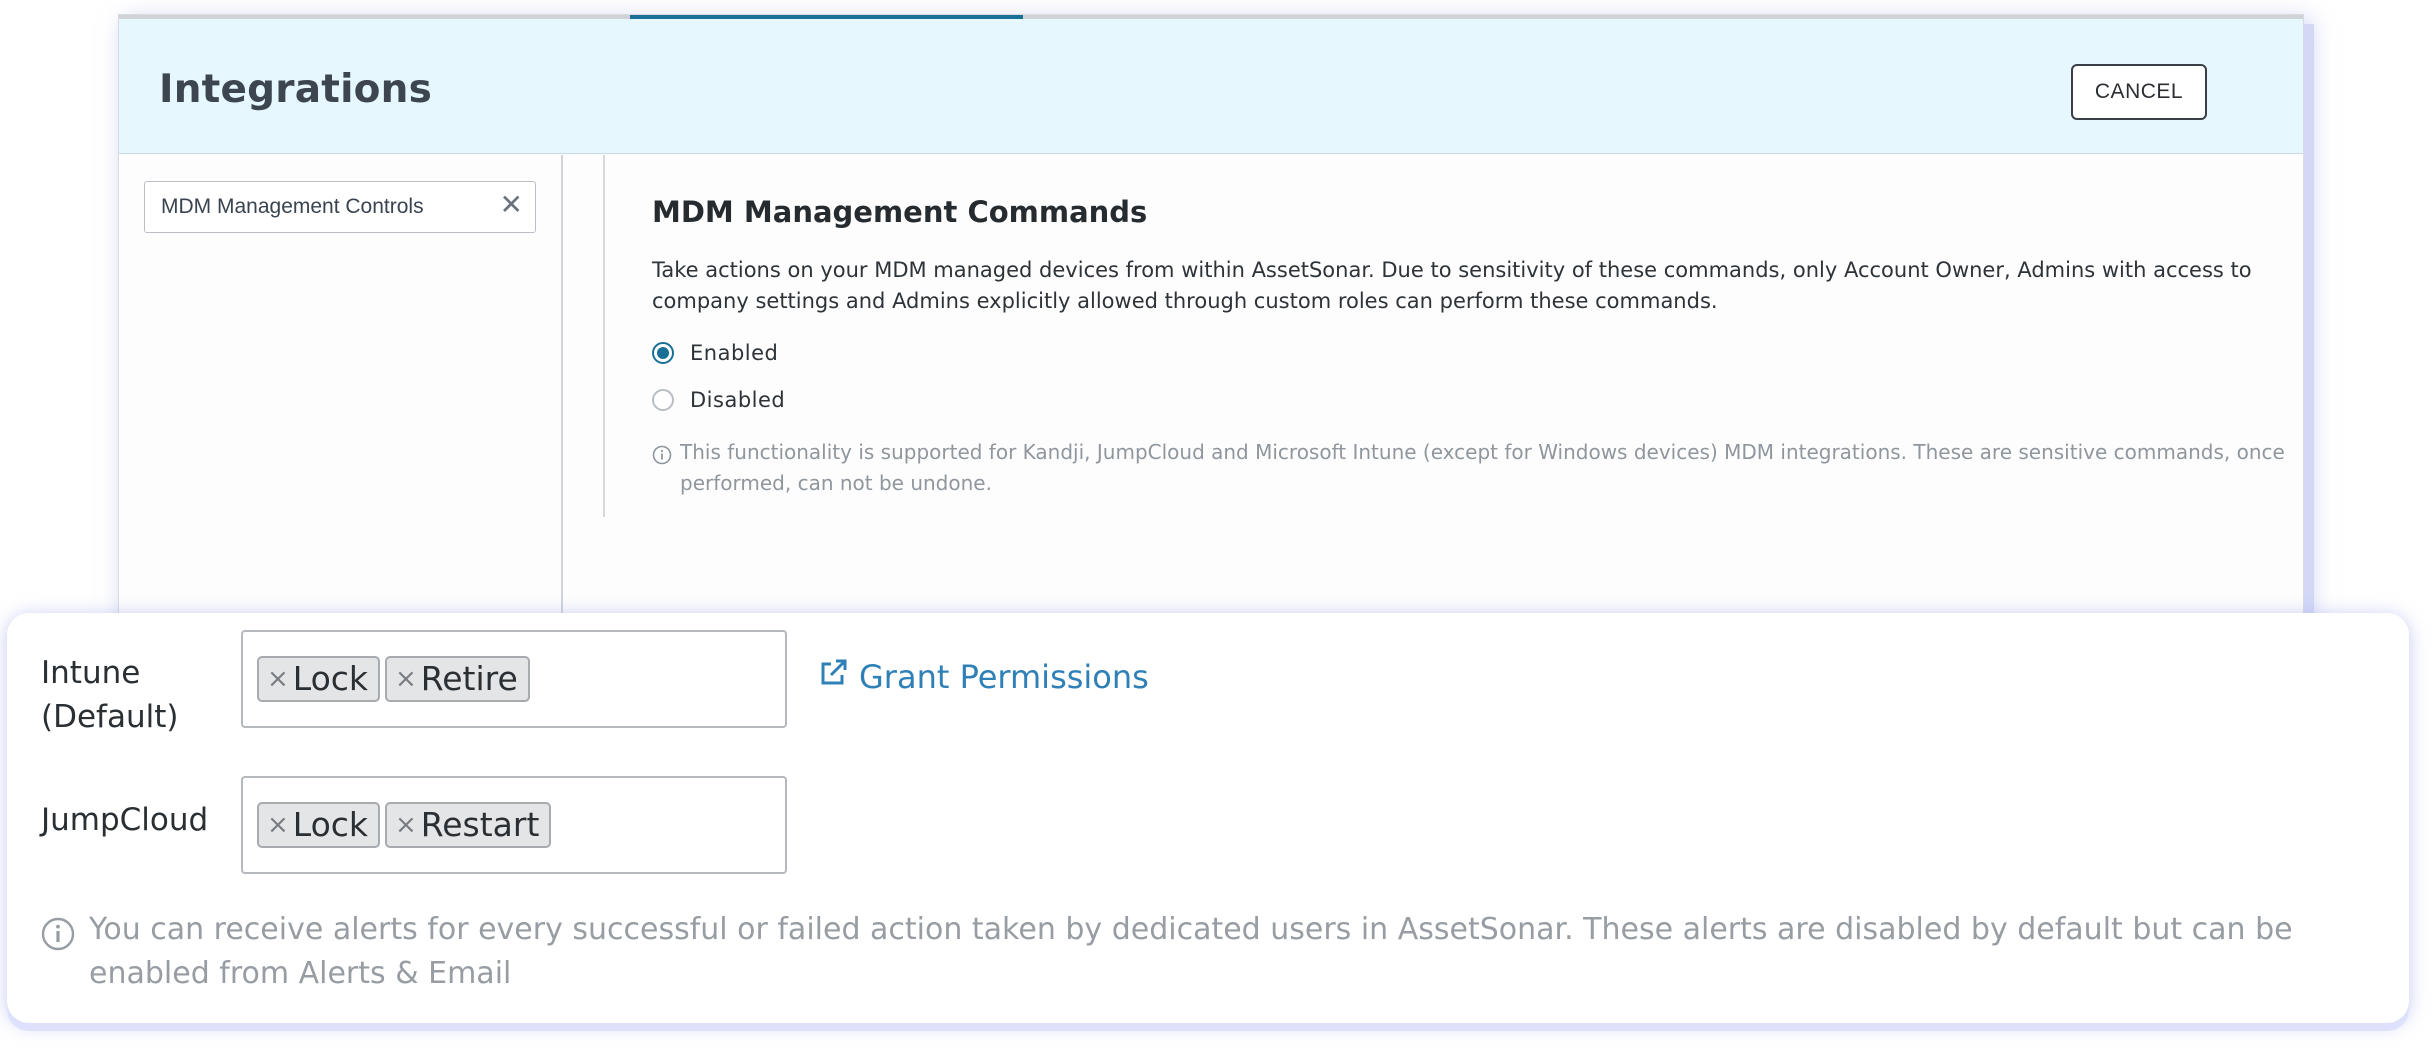 Image resolution: width=2432 pixels, height=1047 pixels. I want to click on window-header: Integrations CANCEL, so click(1211, 86).